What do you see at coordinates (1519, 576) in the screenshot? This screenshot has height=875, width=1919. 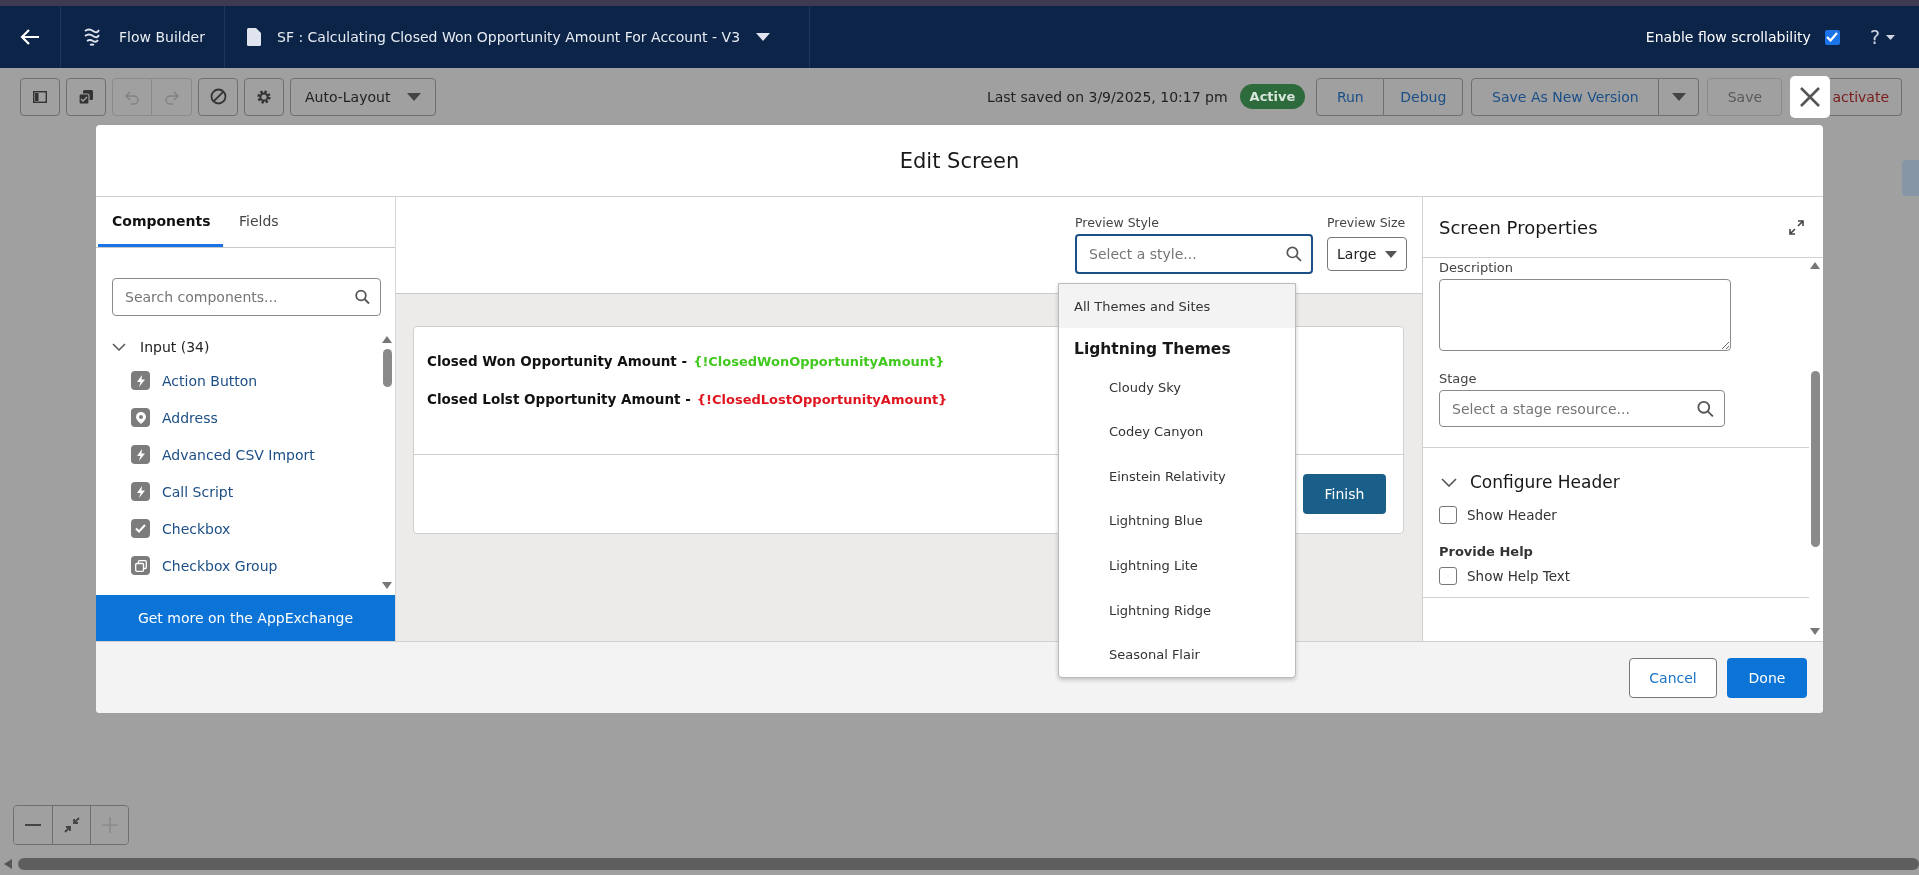 I see `checkbox-label: Show Help Text` at bounding box center [1519, 576].